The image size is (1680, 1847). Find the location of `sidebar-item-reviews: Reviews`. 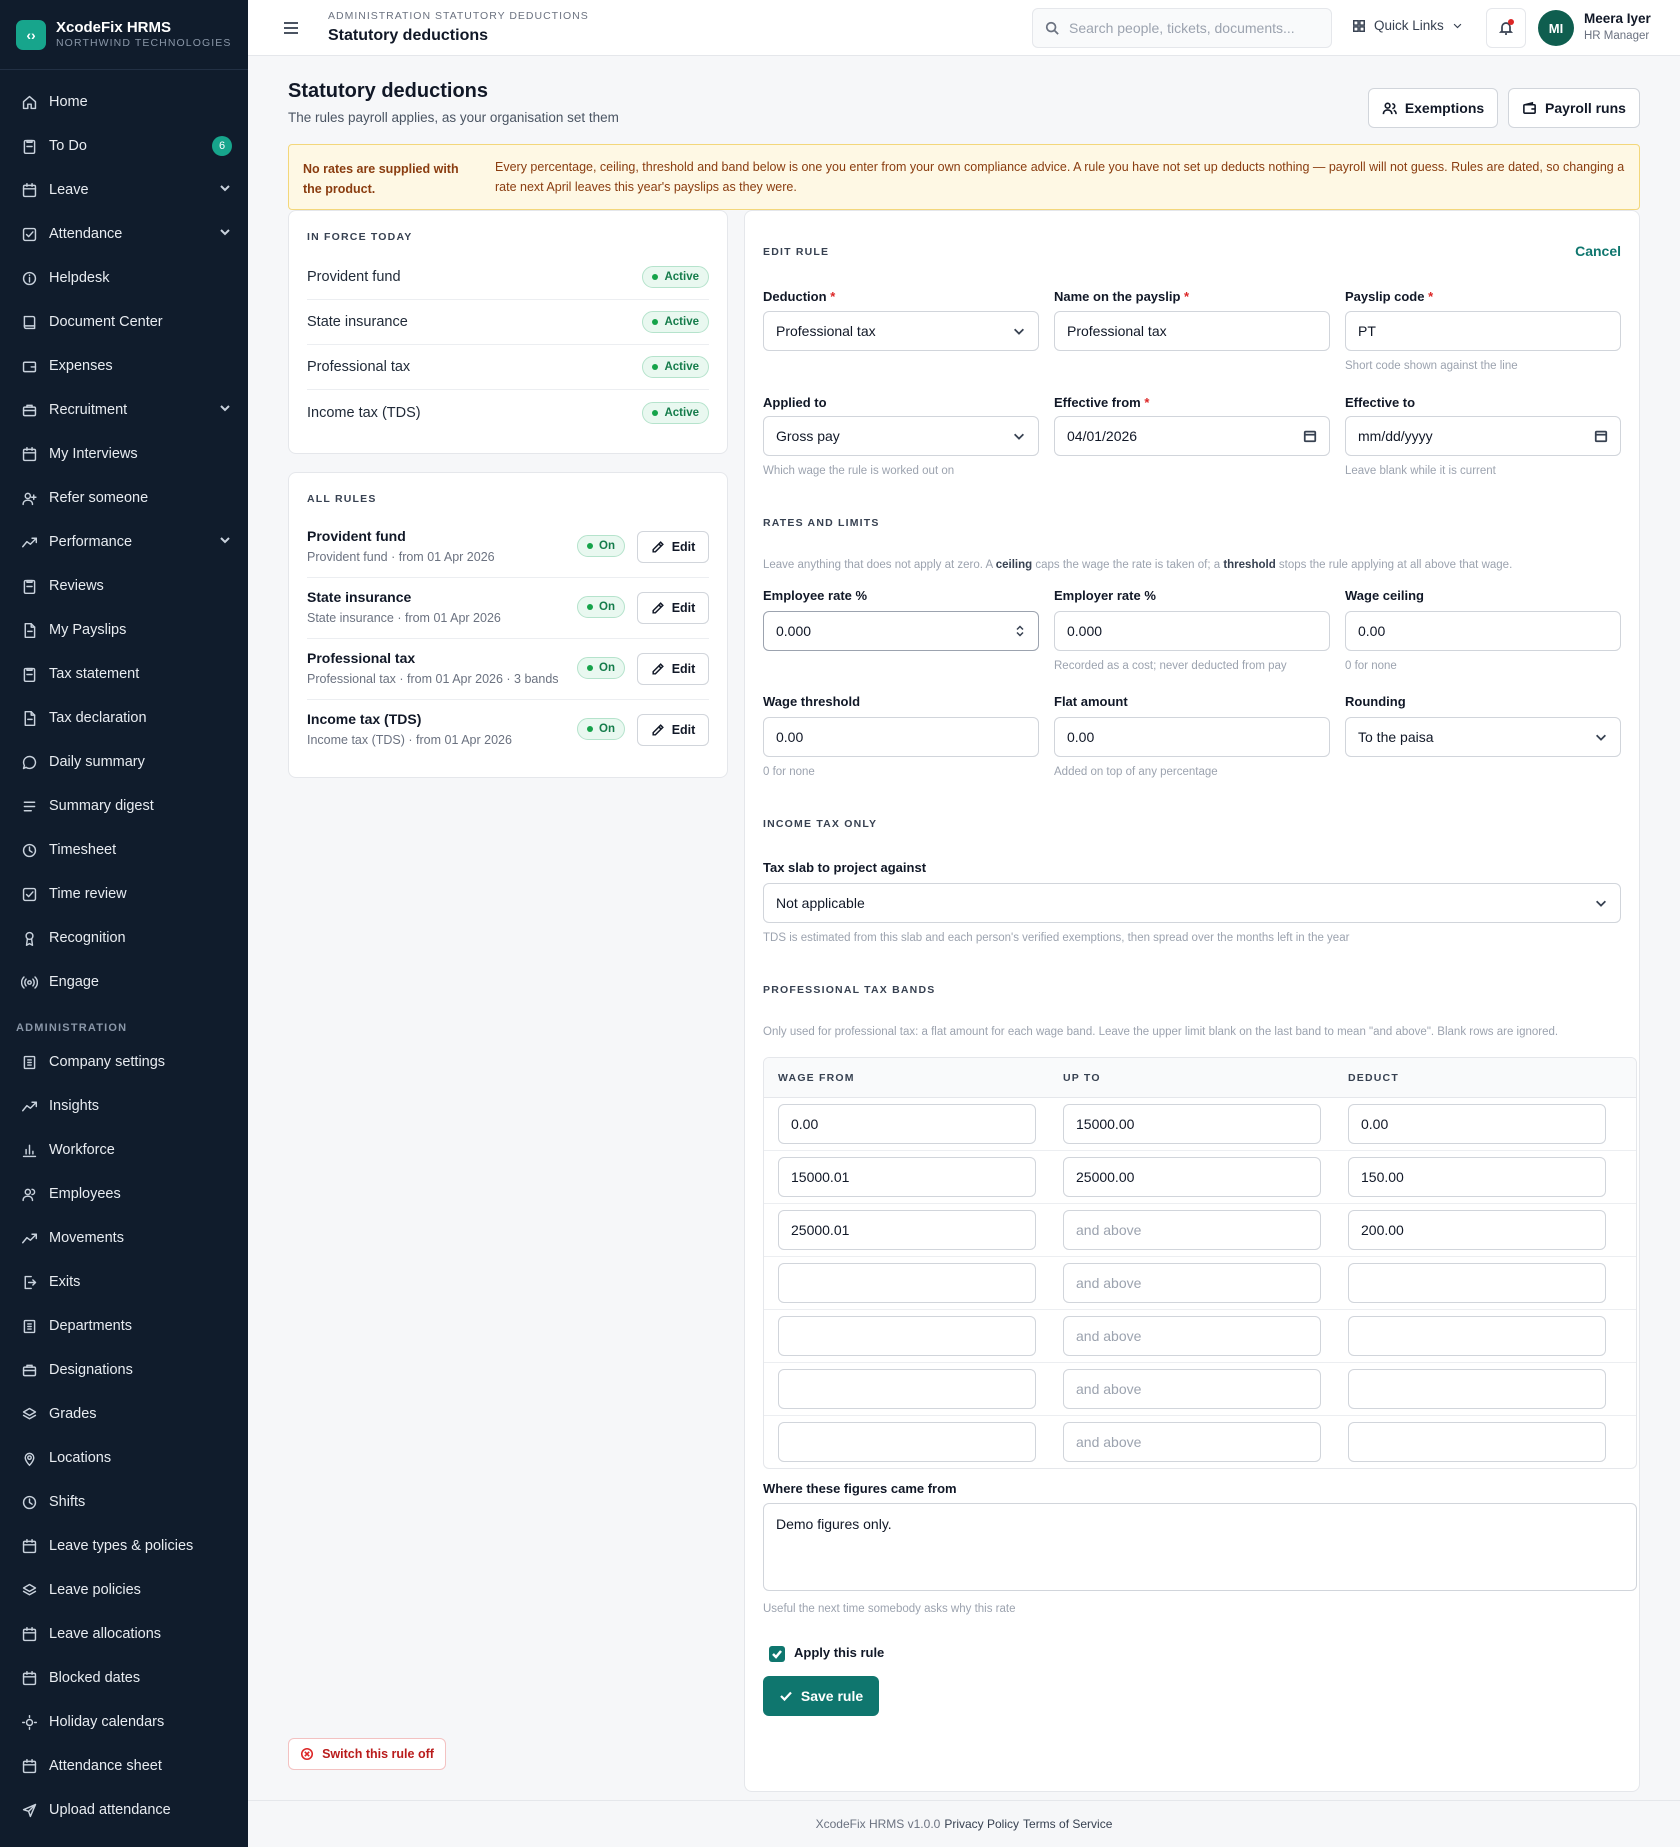

sidebar-item-reviews: Reviews is located at coordinates (124, 586).